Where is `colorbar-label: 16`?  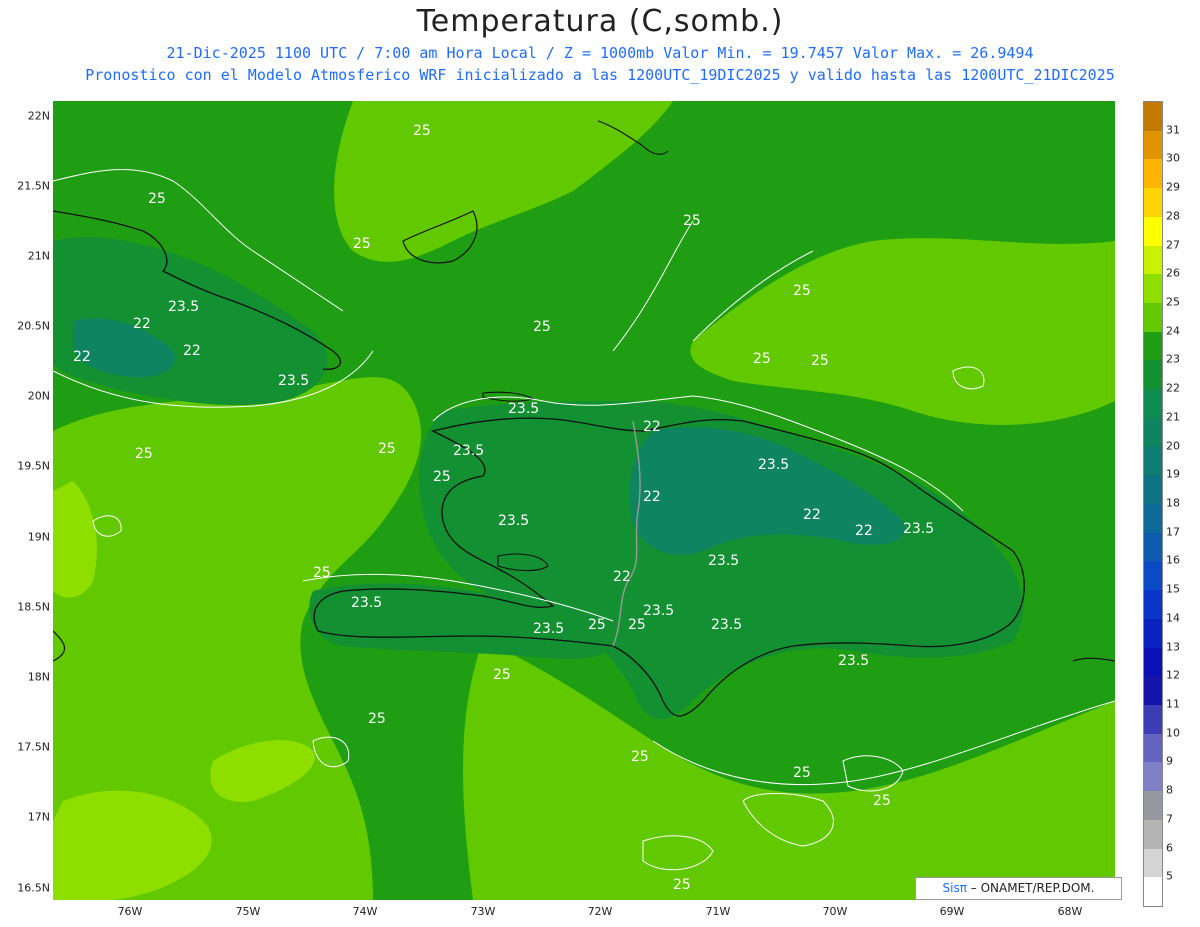
colorbar-label: 16 is located at coordinates (1173, 560).